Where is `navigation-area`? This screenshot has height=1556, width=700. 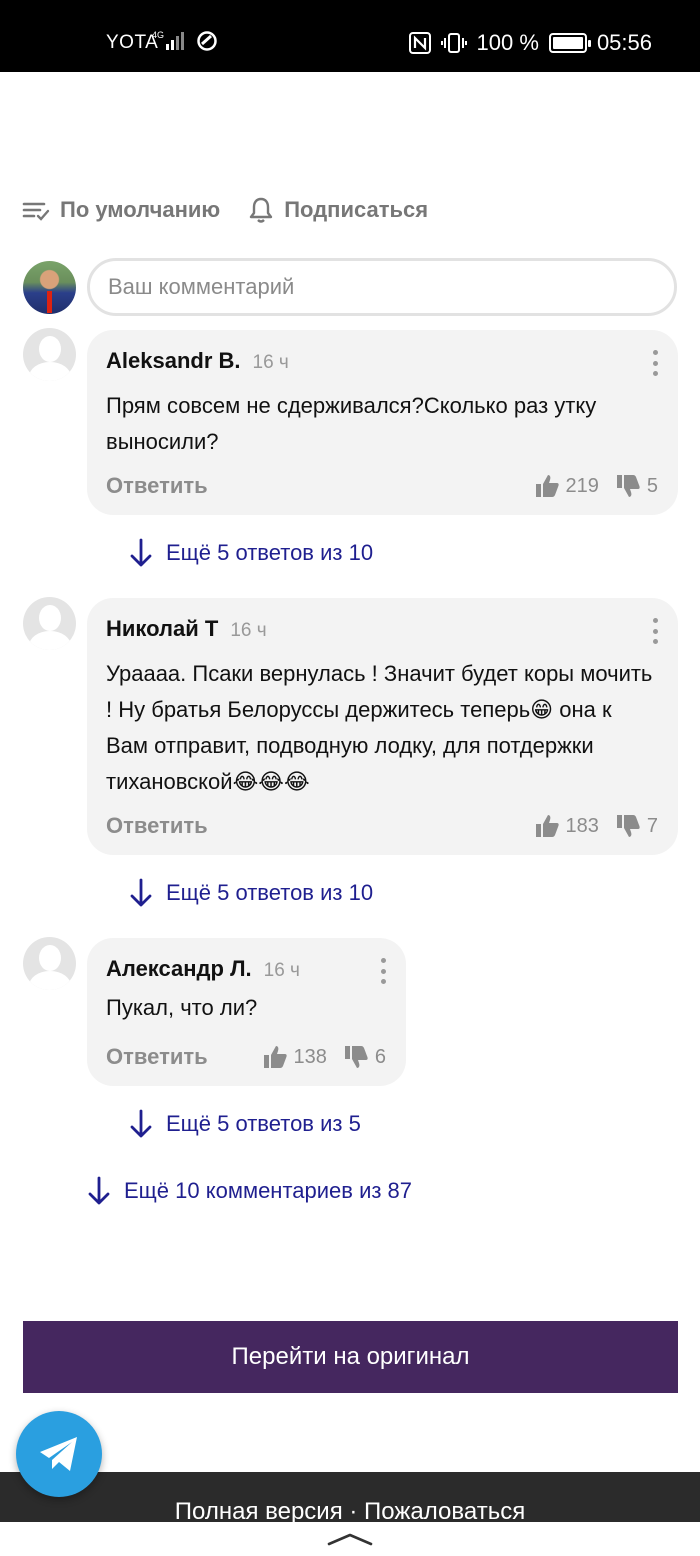 navigation-area is located at coordinates (350, 1539).